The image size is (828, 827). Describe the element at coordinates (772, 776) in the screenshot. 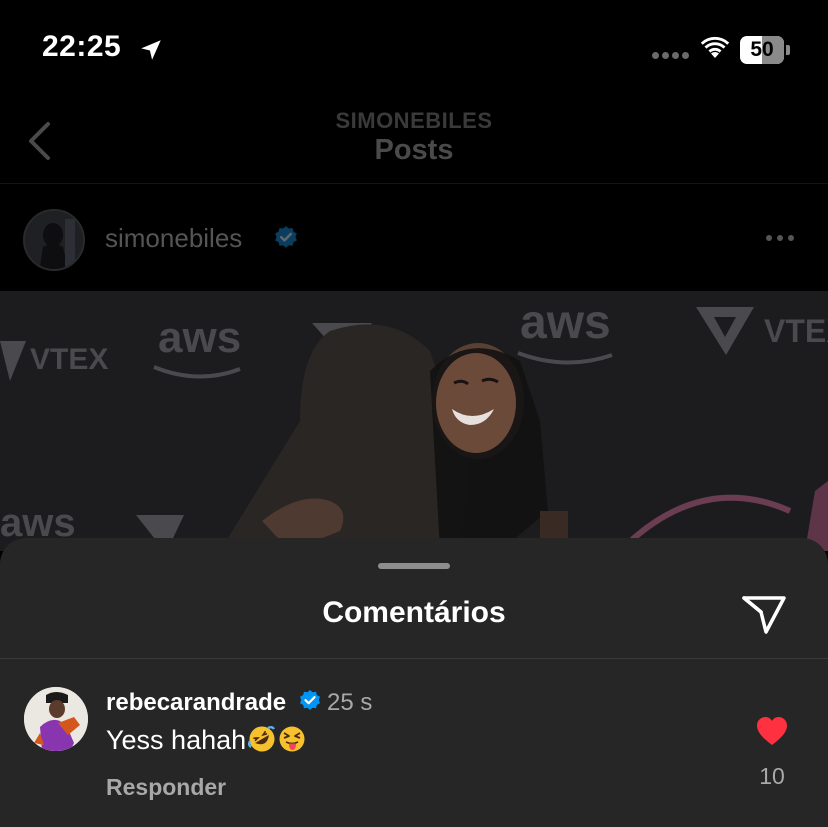

I see `like-count: 10` at that location.